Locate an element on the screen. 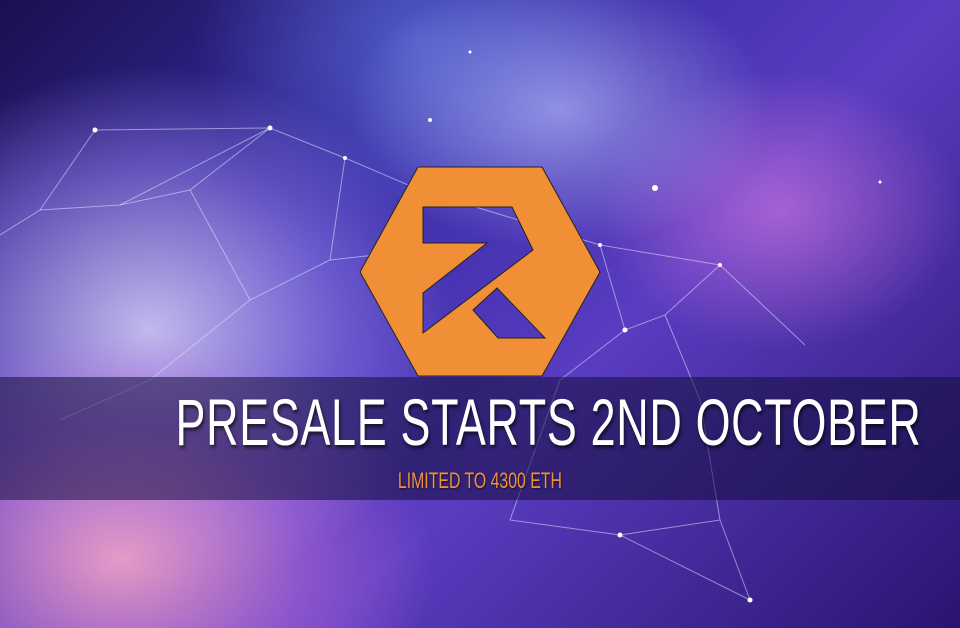  presale-subtitle-text: LIMITED TO 4300 ETH is located at coordinates (480, 480).